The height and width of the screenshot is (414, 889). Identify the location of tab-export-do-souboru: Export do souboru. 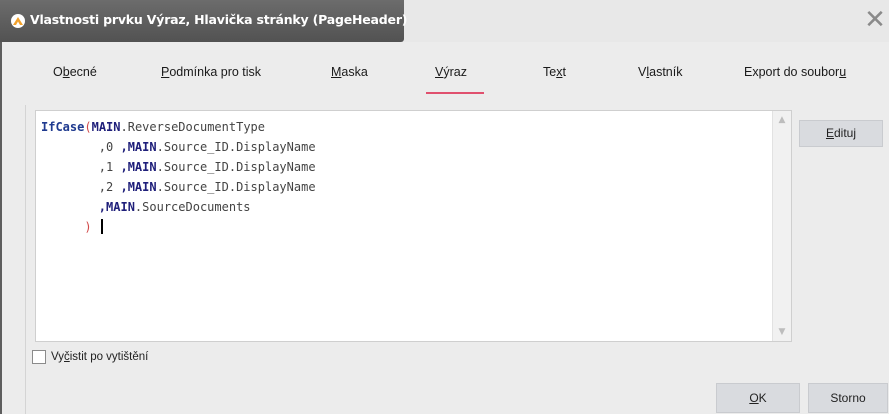
(795, 72).